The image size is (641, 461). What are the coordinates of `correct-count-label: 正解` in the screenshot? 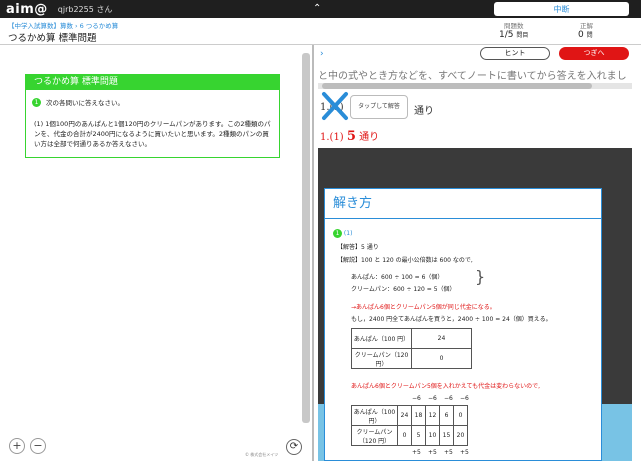 It's located at (586, 26).